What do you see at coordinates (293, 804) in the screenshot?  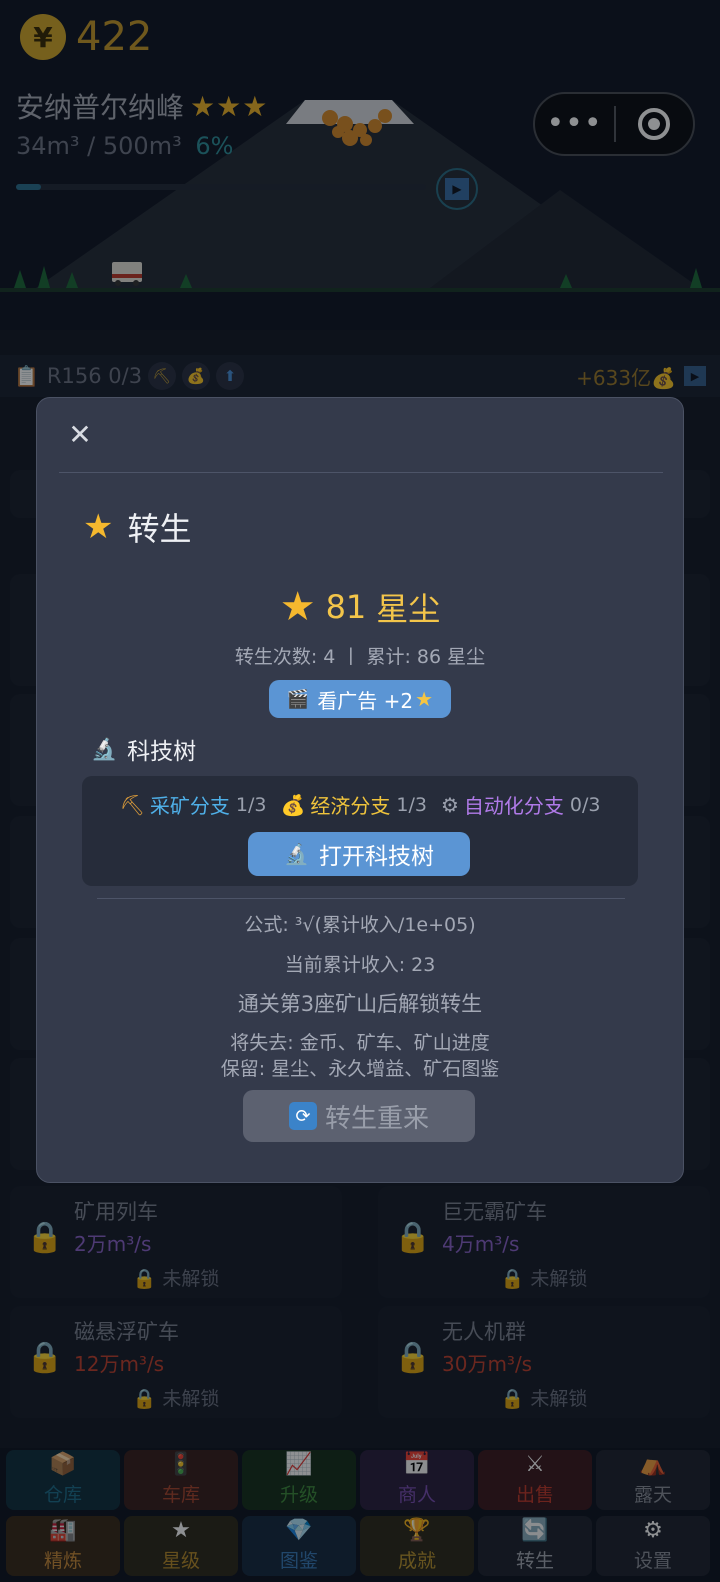 I see `money-bag-icon: 💰` at bounding box center [293, 804].